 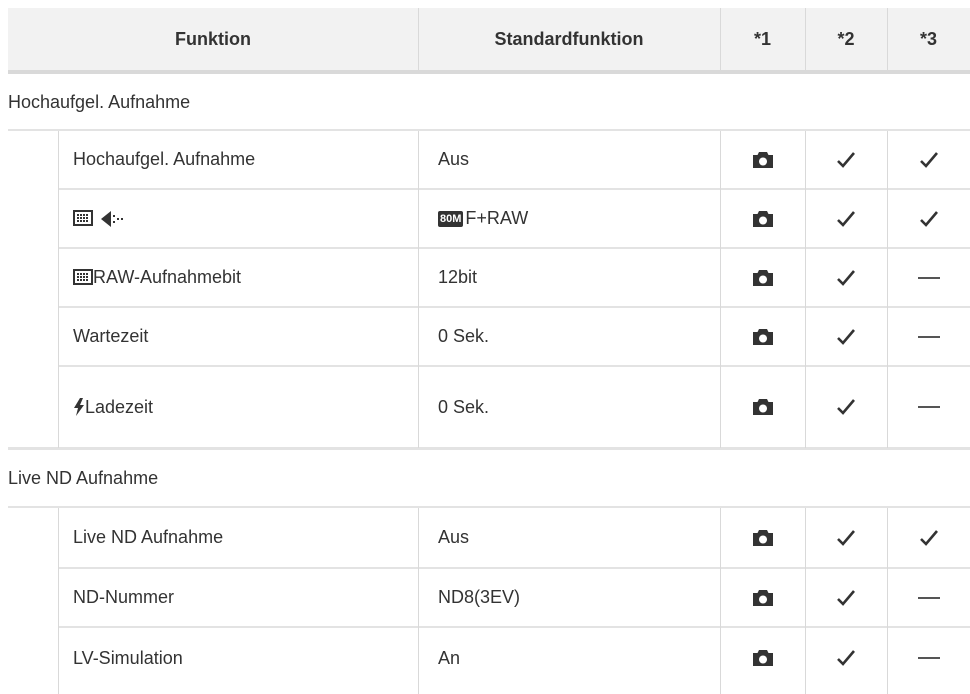 I want to click on header-col-1: *1, so click(x=762, y=38).